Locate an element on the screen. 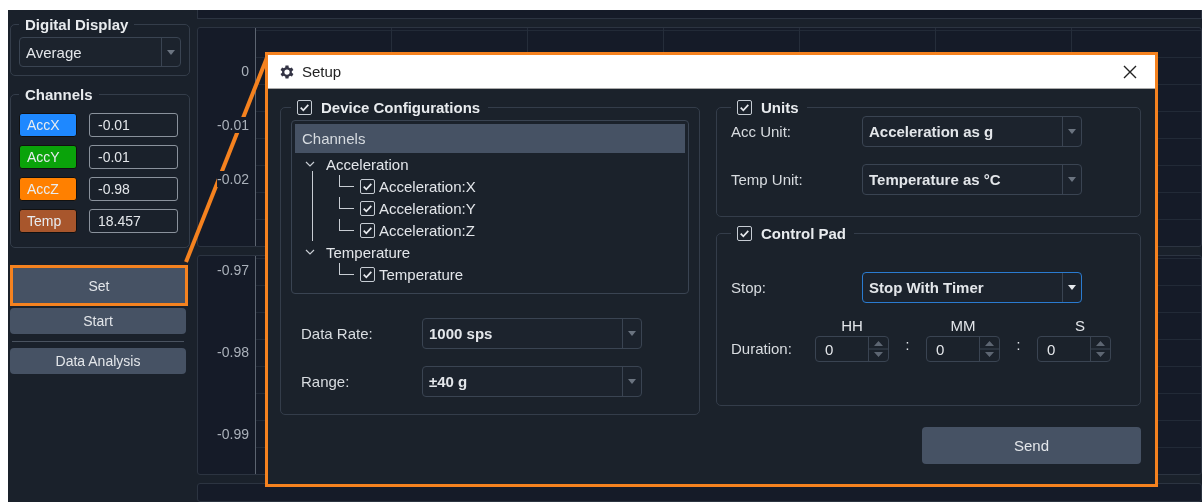  field-label: Range: is located at coordinates (326, 381).